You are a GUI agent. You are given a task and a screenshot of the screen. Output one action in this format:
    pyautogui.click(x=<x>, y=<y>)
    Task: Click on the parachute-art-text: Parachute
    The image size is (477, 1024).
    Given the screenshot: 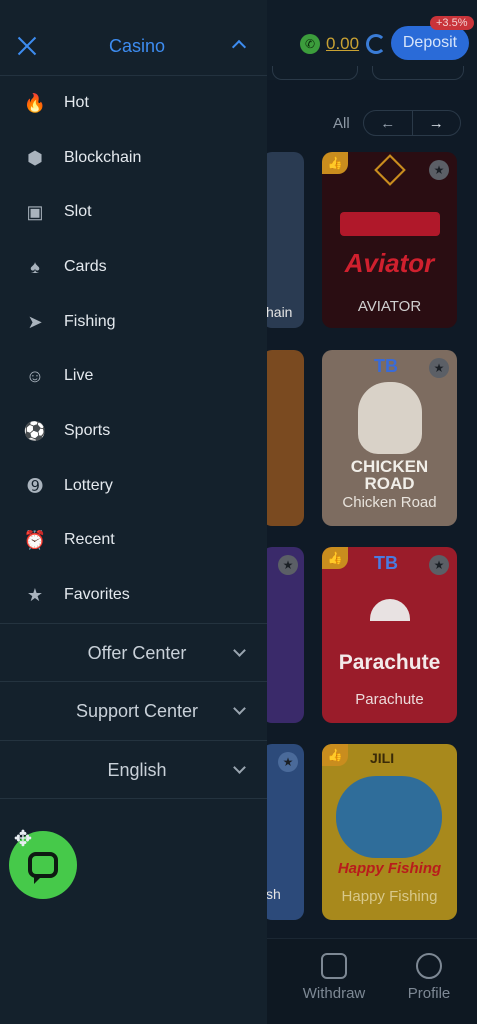 What is the action you would take?
    pyautogui.click(x=389, y=662)
    